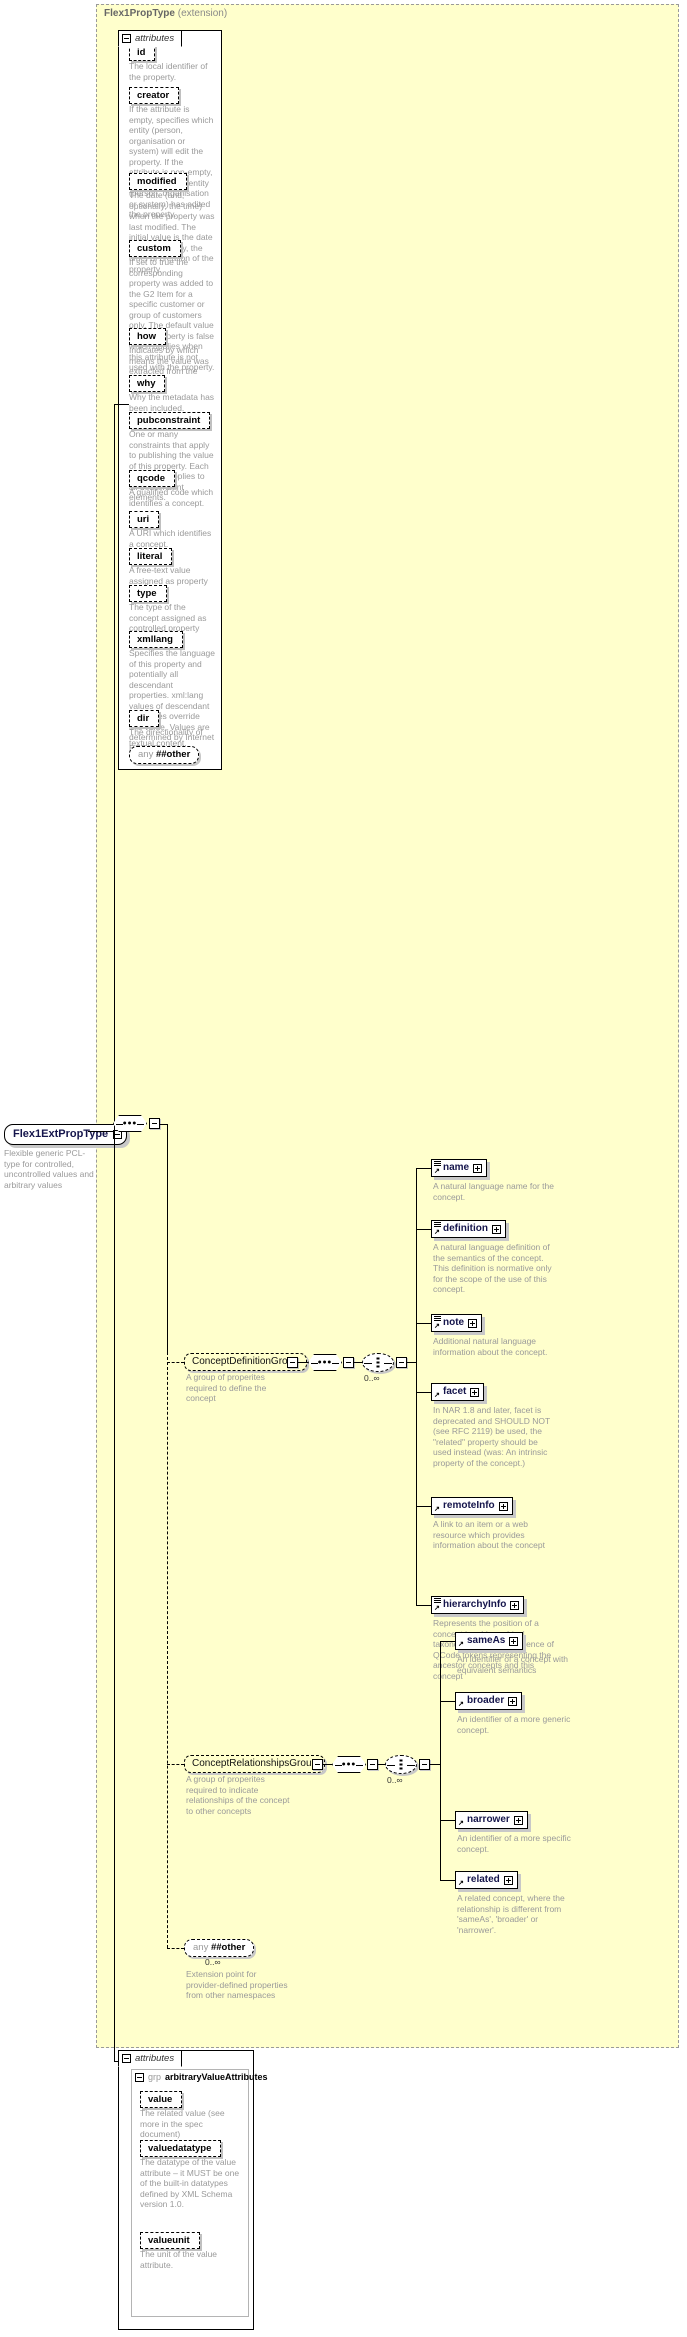 The height and width of the screenshot is (2337, 687). What do you see at coordinates (144, 718) in the screenshot?
I see `attribute-chip-dir: dir` at bounding box center [144, 718].